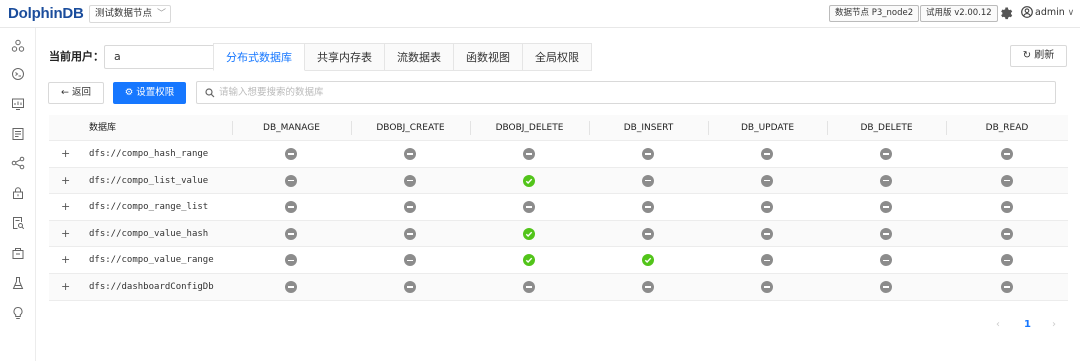  Describe the element at coordinates (291, 128) in the screenshot. I see `column-header-db-manage: DB_MANAGE` at that location.